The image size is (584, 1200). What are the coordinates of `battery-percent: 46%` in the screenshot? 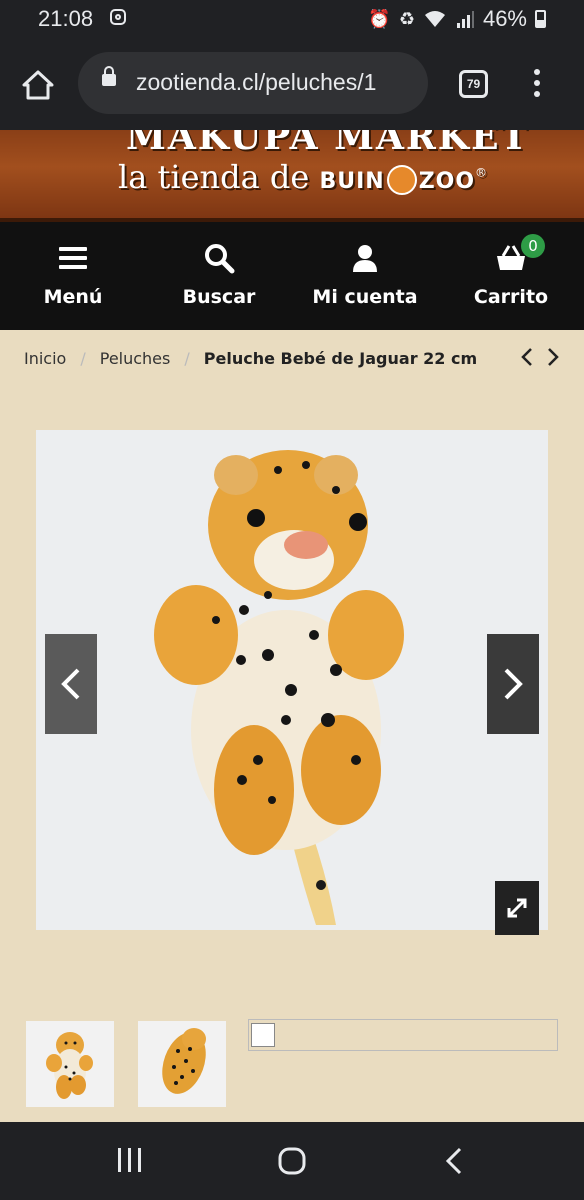 It's located at (504, 18).